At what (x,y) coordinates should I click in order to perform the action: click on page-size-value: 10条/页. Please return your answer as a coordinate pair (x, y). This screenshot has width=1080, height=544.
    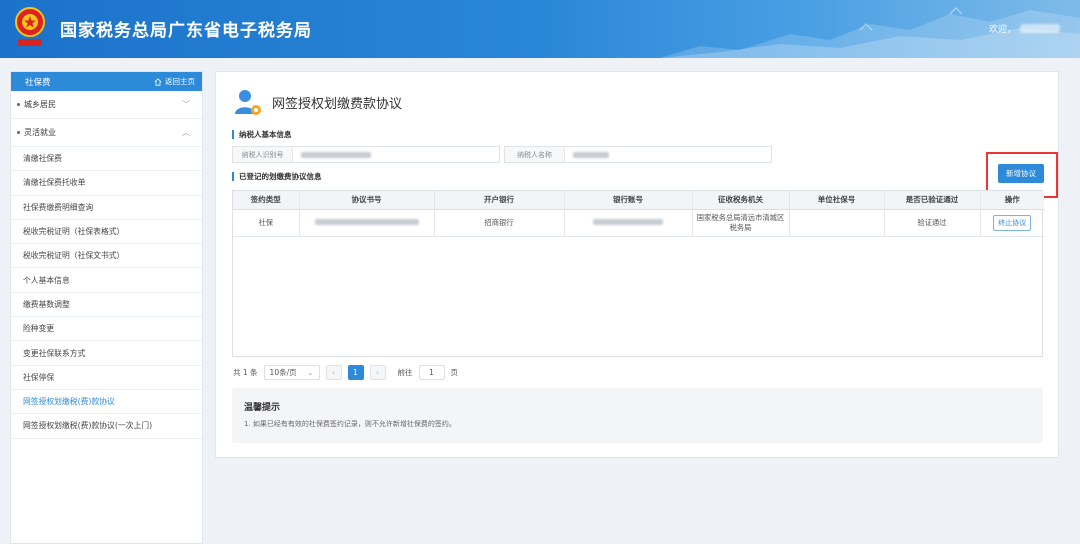
    Looking at the image, I should click on (283, 372).